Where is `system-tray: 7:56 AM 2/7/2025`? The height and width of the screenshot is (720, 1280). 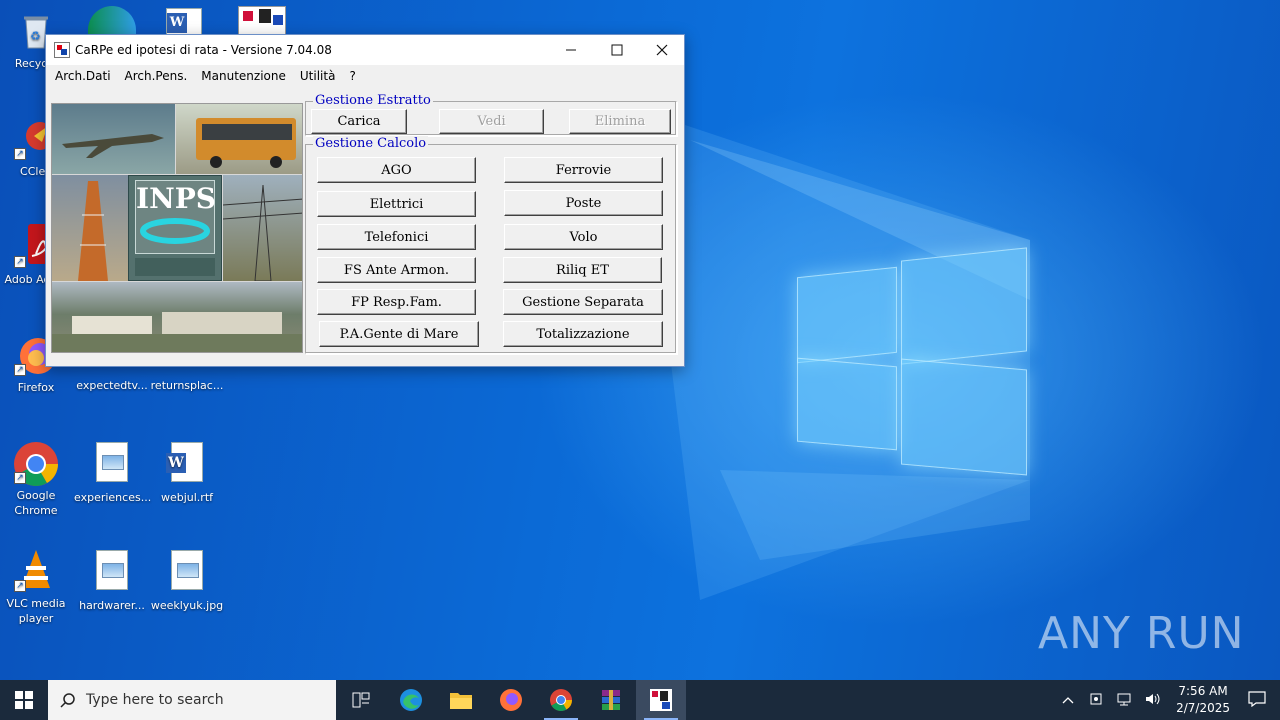 system-tray: 7:56 AM 2/7/2025 is located at coordinates (1167, 700).